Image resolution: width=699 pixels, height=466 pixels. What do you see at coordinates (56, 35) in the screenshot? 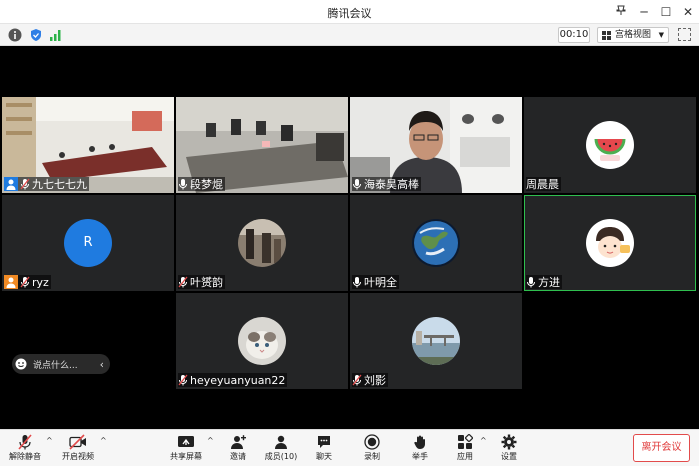
I see `signal-icon` at bounding box center [56, 35].